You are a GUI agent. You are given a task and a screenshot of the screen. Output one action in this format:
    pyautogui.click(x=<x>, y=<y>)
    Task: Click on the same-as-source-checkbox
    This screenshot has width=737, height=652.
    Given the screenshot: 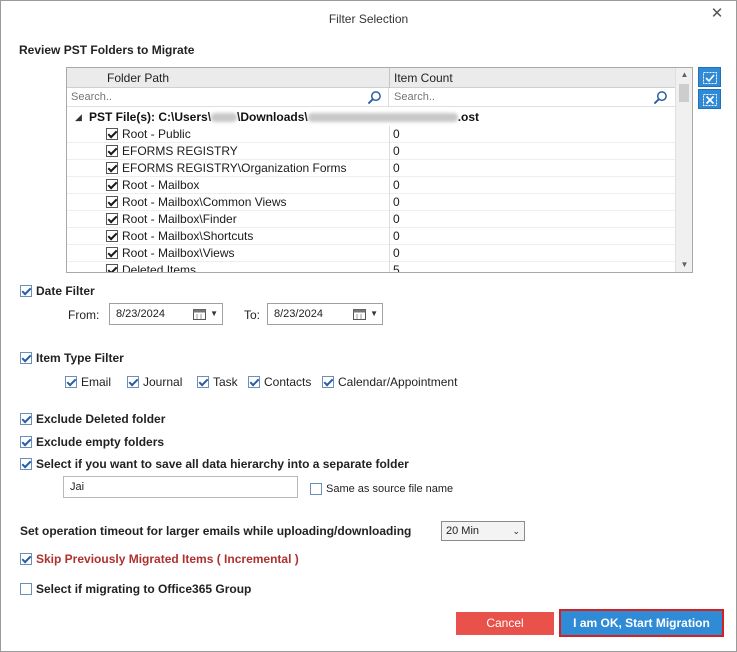 What is the action you would take?
    pyautogui.click(x=316, y=489)
    